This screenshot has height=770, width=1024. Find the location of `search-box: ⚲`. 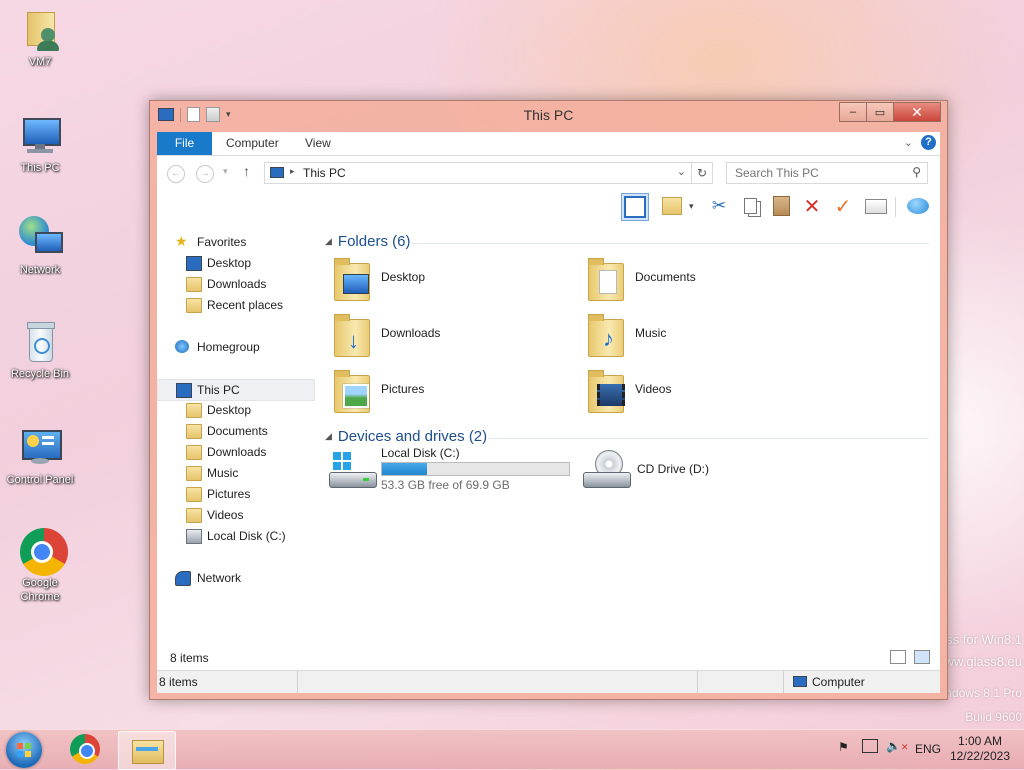

search-box: ⚲ is located at coordinates (827, 173).